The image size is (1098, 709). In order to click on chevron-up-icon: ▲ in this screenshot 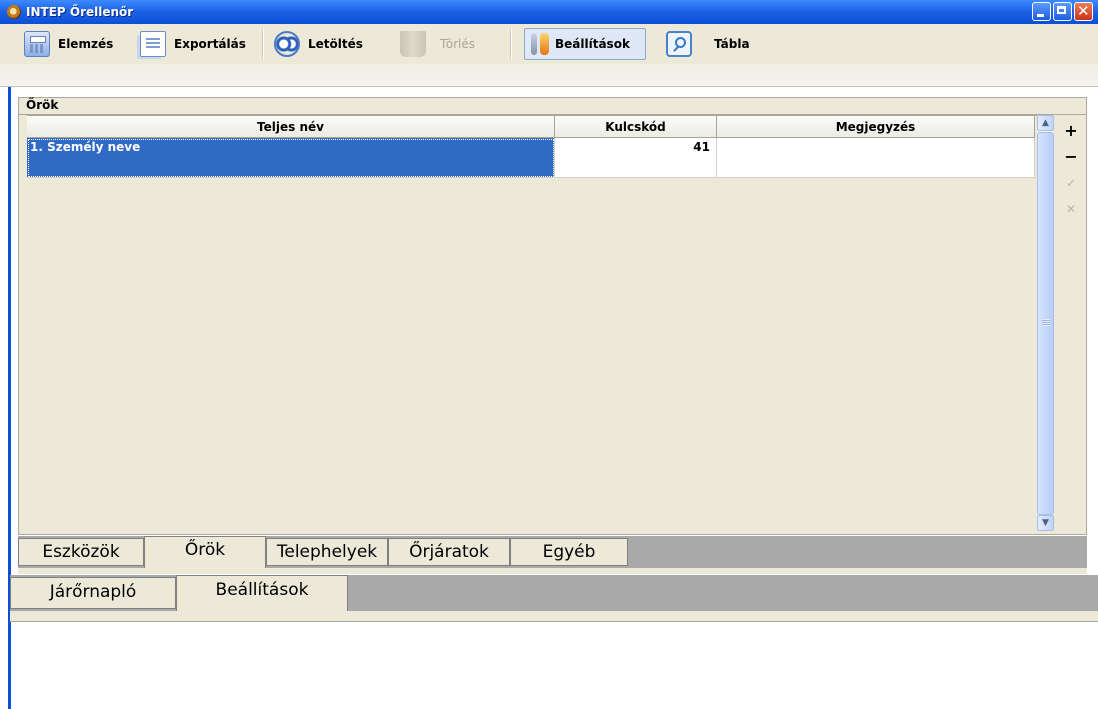, I will do `click(1045, 123)`.